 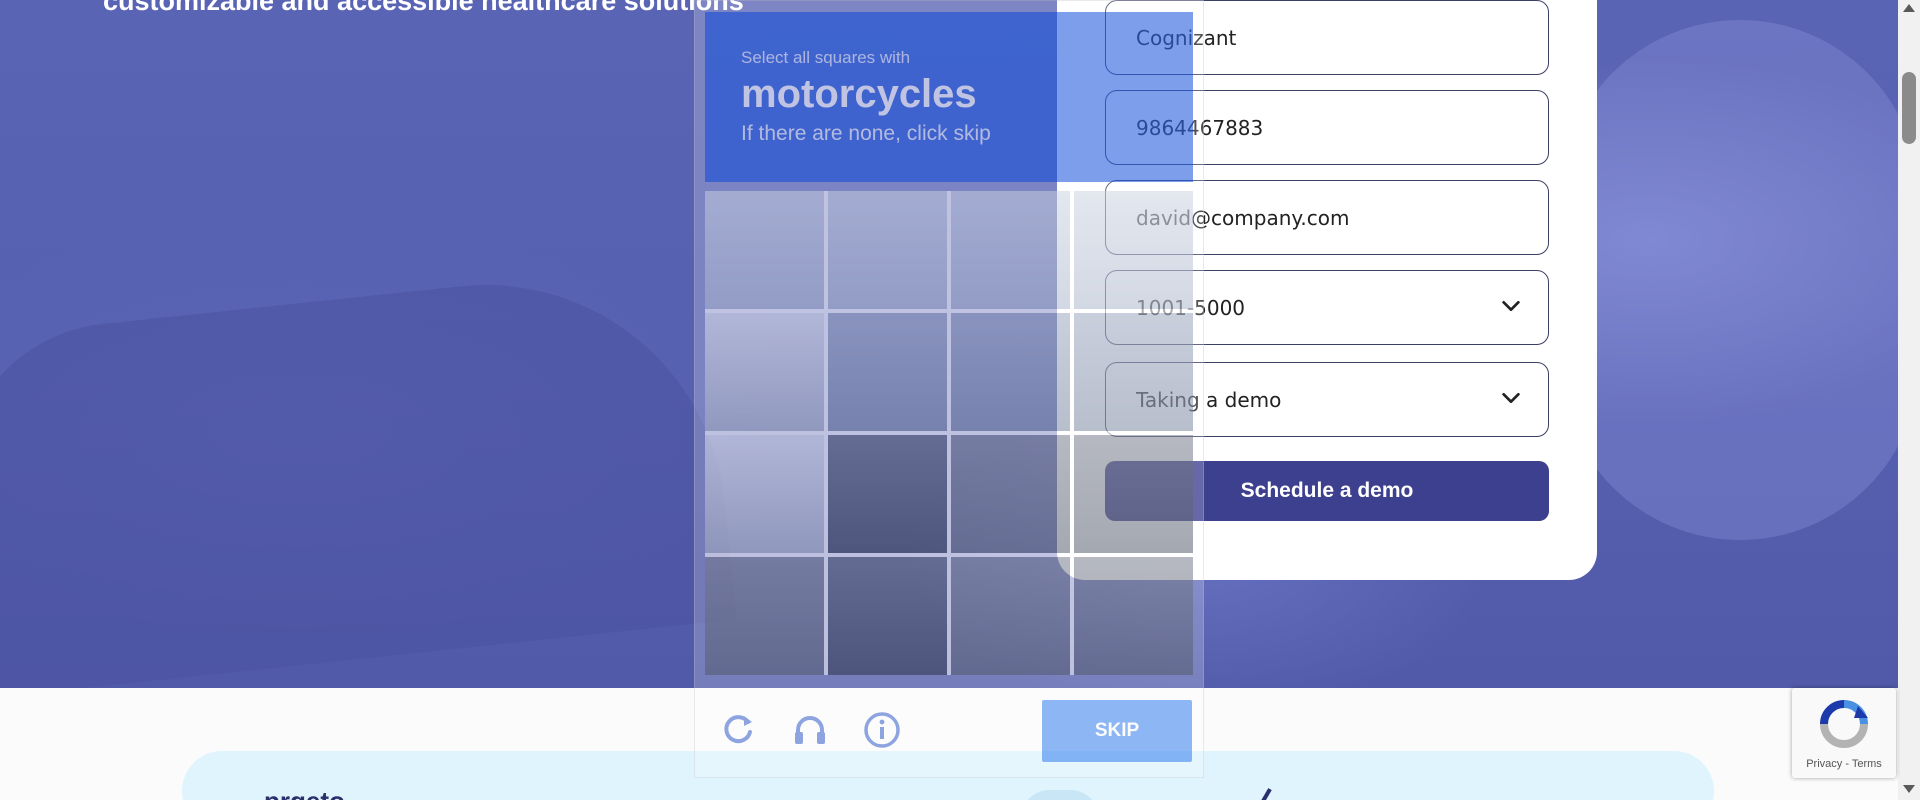 I want to click on captcha-hint: If there are none, click skip, so click(x=866, y=133).